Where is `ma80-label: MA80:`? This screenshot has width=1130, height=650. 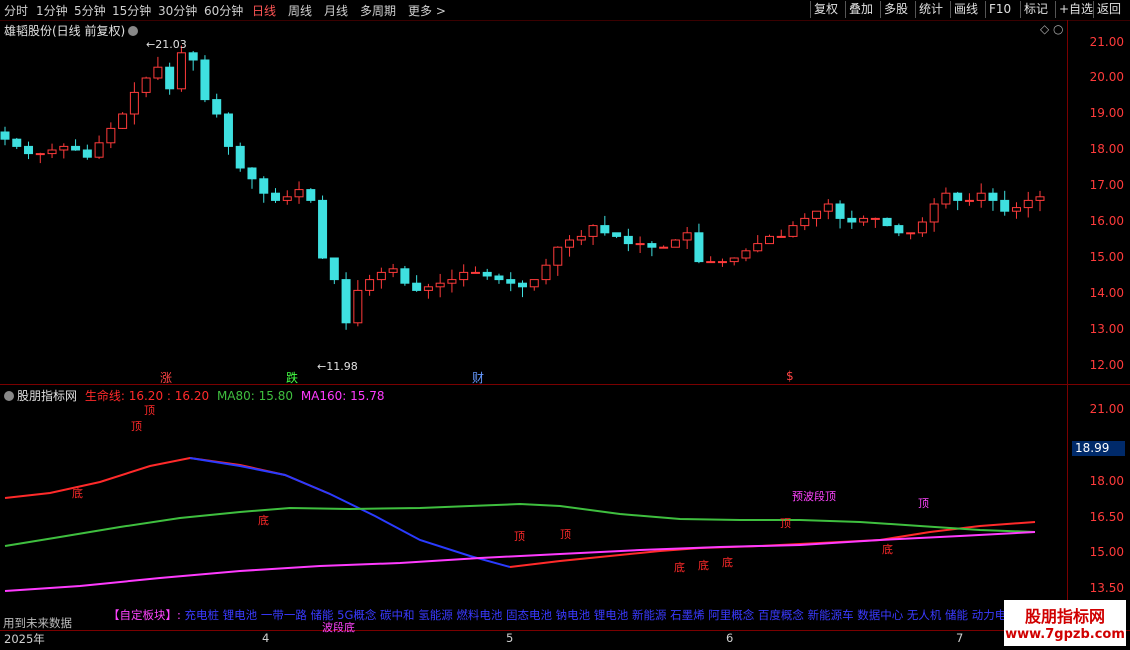 ma80-label: MA80: is located at coordinates (235, 396).